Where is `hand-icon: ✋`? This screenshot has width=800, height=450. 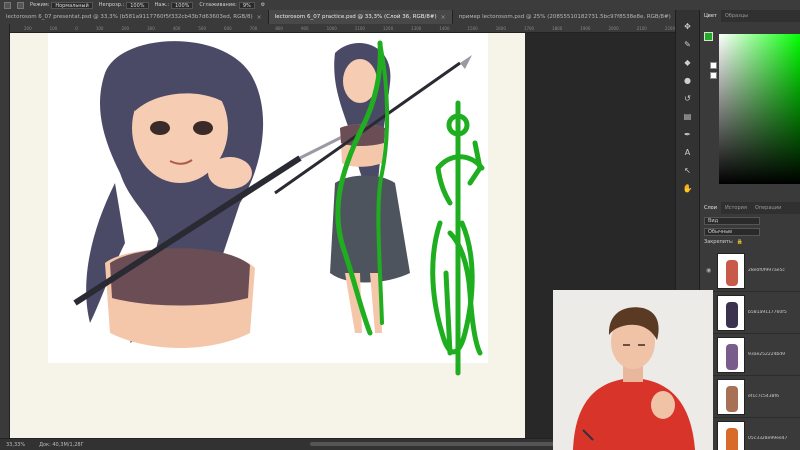 hand-icon: ✋ is located at coordinates (688, 188).